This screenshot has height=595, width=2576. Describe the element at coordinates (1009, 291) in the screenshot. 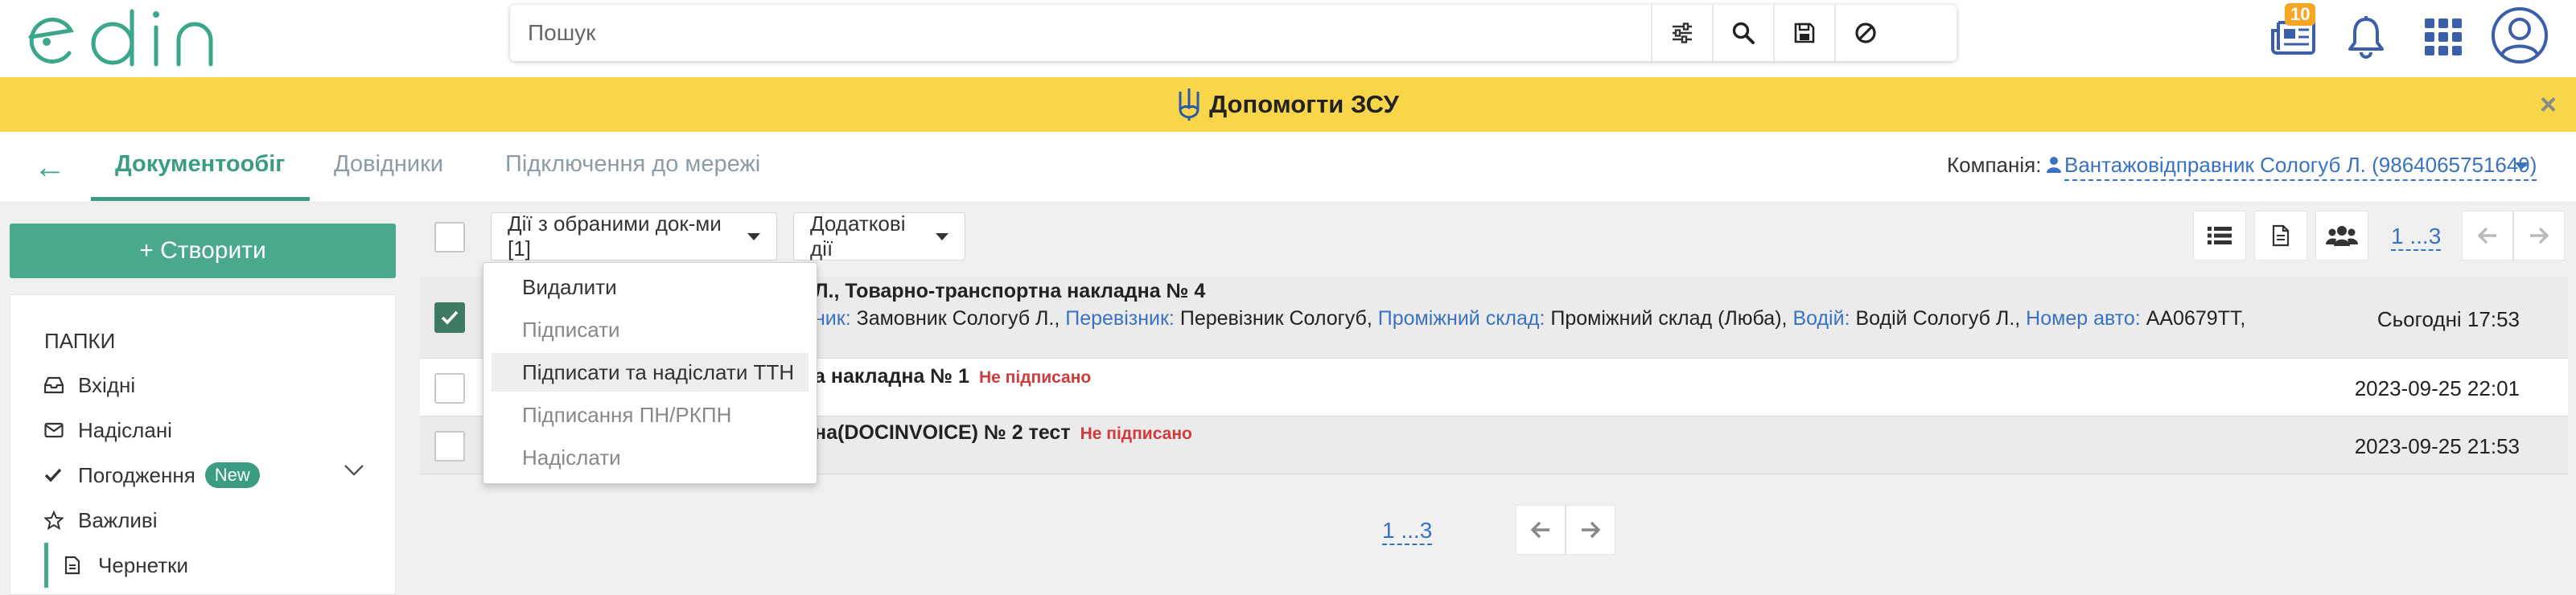

I see `document-title: Л., Товарно-транспортна накладна № 4` at that location.